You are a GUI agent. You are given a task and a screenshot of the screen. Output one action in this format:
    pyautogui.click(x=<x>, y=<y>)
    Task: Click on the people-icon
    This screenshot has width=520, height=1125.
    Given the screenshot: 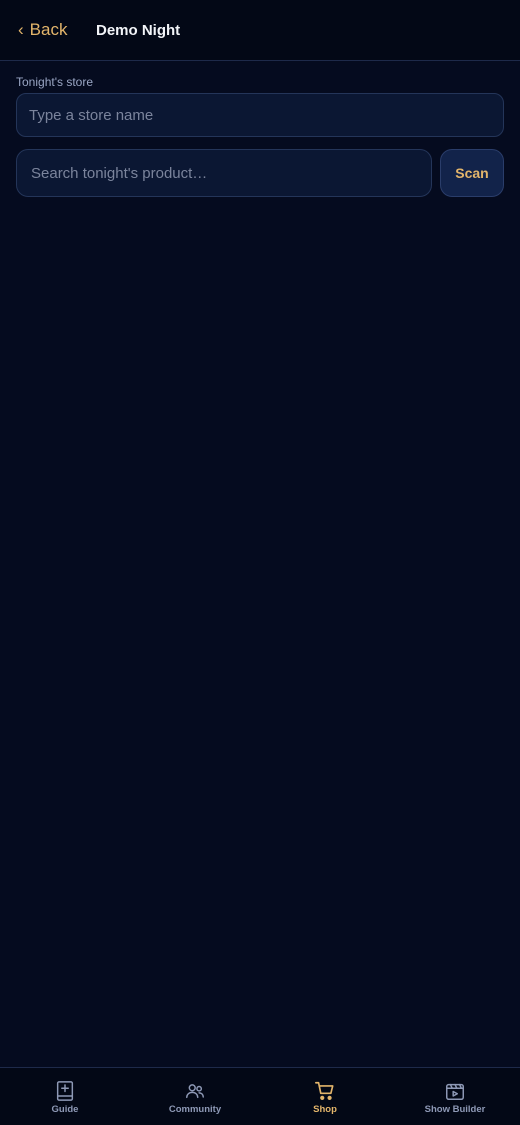 What is the action you would take?
    pyautogui.click(x=195, y=1091)
    